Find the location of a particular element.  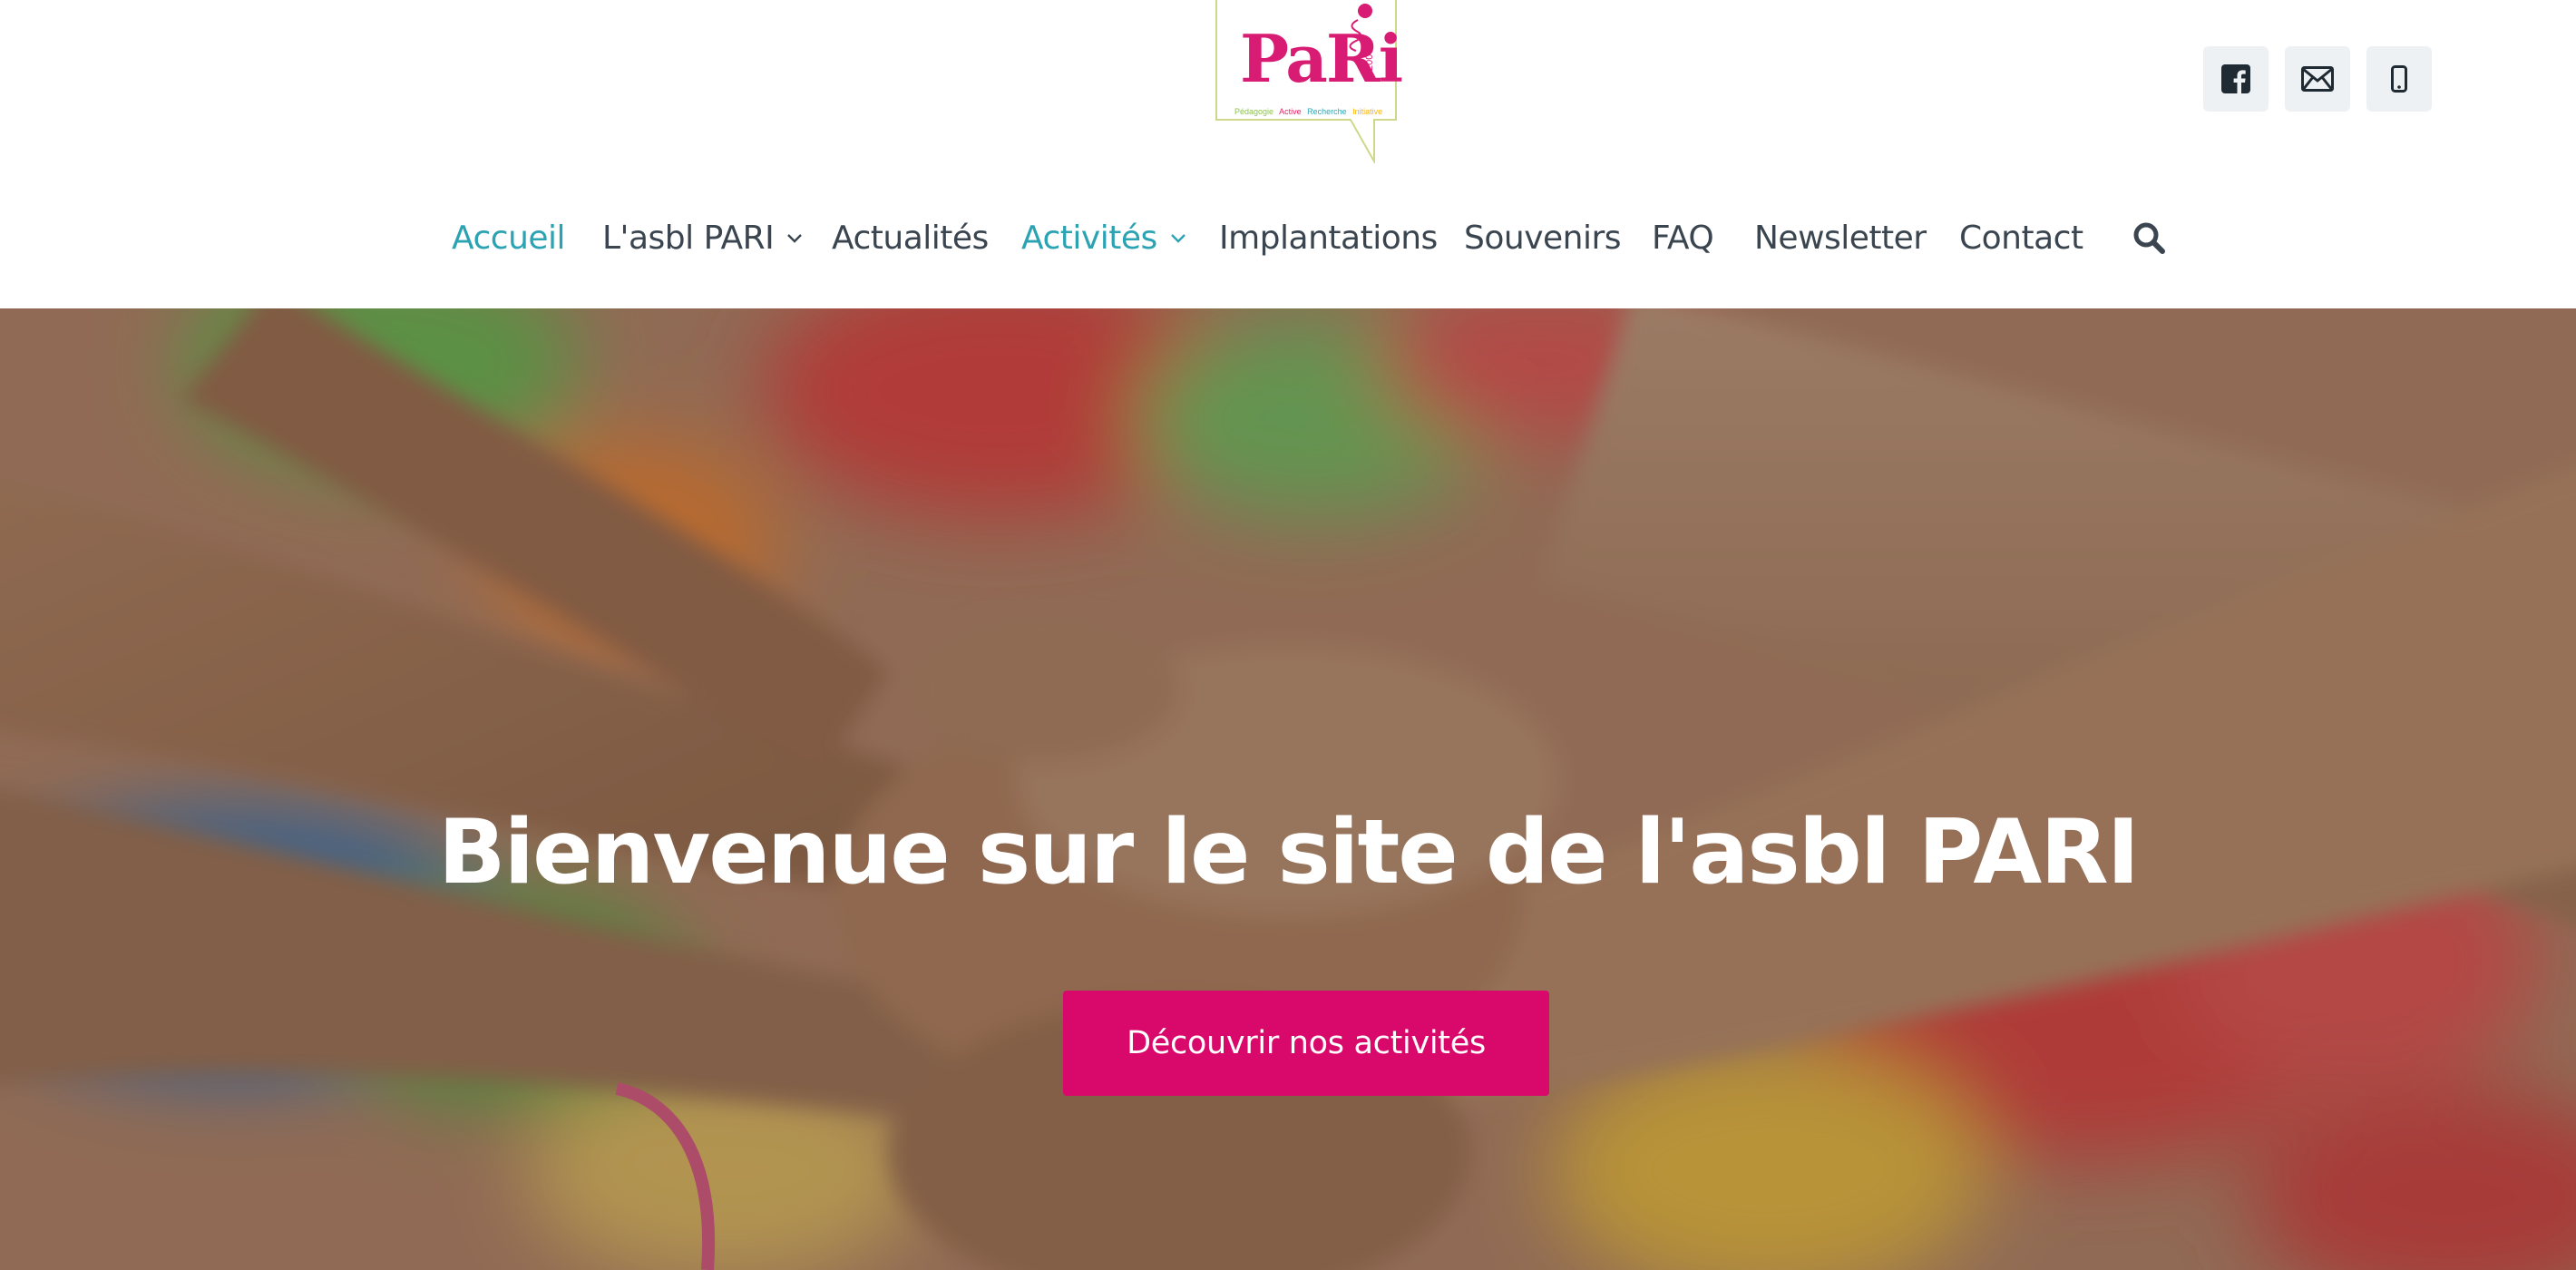

mail-icon is located at coordinates (2317, 79).